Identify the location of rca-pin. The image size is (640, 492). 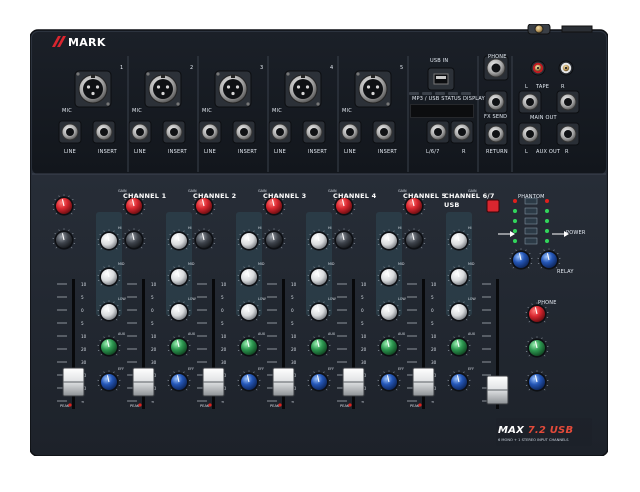
(538, 68).